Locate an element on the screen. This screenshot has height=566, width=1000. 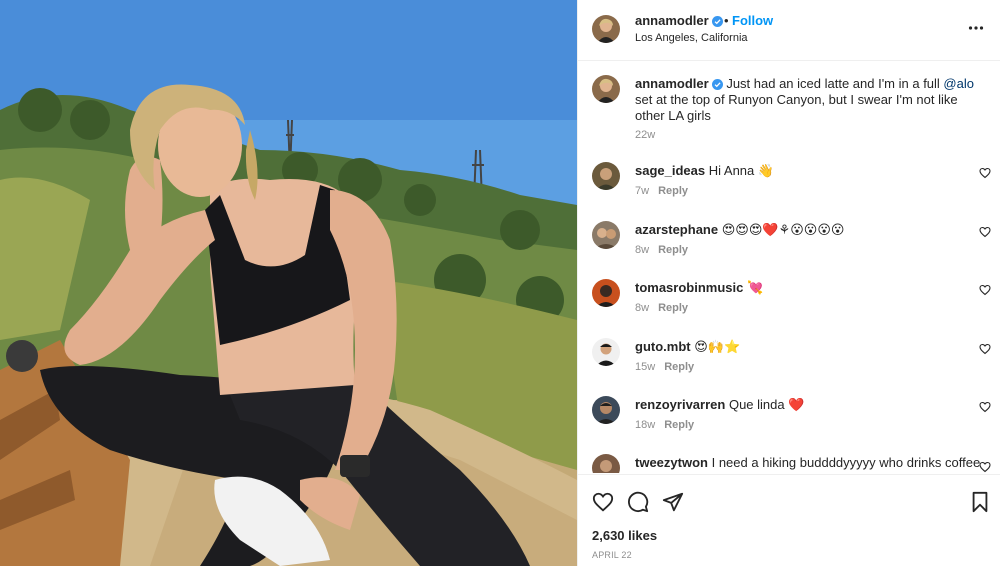
comment-item: azarstephane 😍😍😍❤️⚘😮😮😮😮 8w Reply is located at coordinates (789, 247).